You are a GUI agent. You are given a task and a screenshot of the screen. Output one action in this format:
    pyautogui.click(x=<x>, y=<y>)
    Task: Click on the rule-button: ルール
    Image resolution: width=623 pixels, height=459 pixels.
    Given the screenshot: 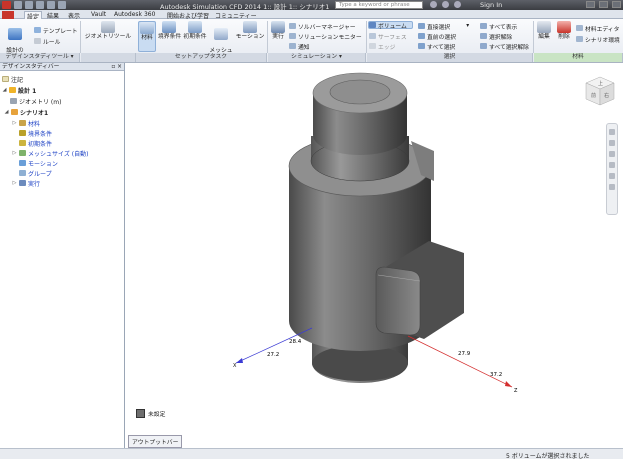 What is the action you would take?
    pyautogui.click(x=47, y=41)
    